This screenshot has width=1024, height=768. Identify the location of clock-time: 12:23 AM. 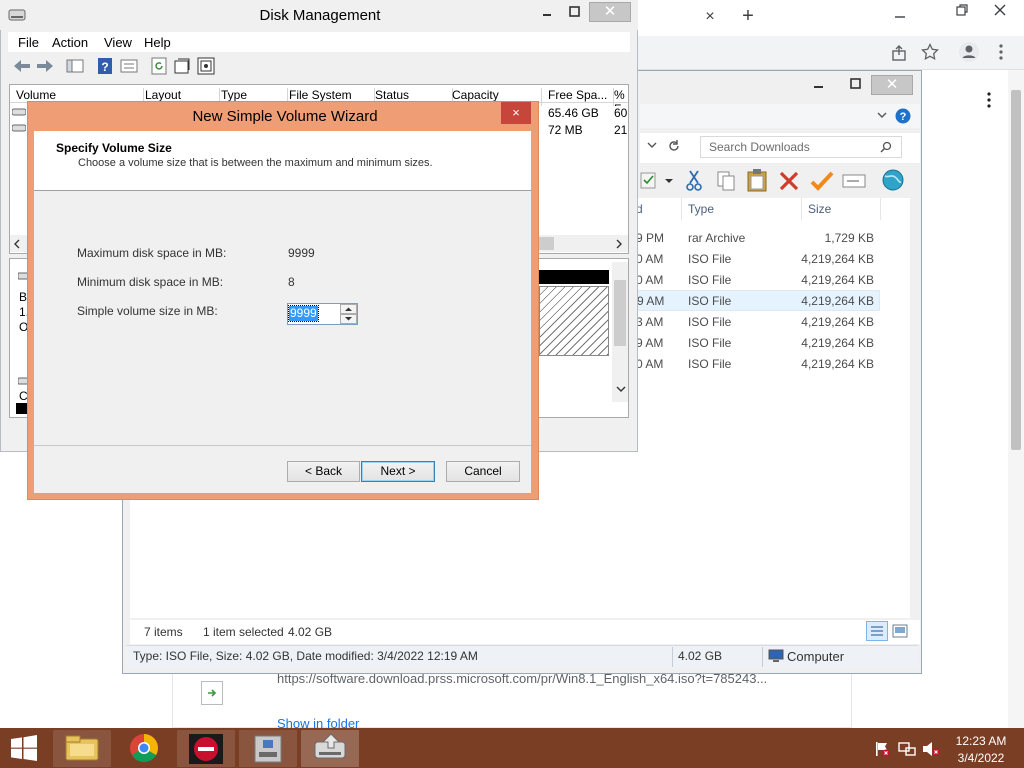
(981, 741).